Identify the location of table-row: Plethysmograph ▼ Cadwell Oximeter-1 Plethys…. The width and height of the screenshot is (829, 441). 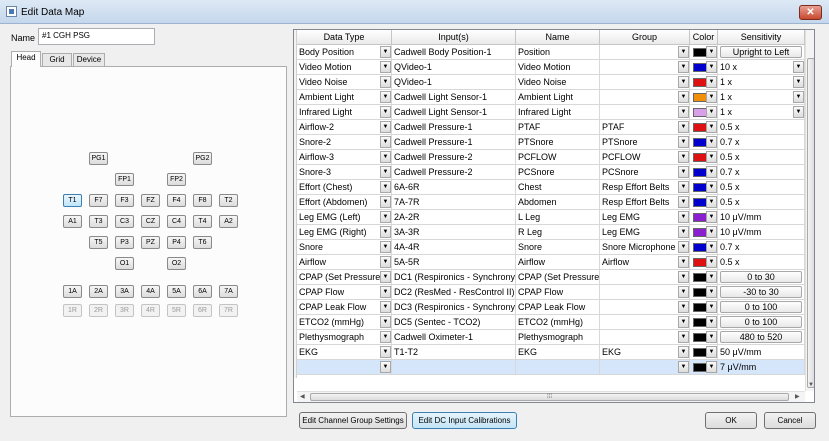
(551, 337).